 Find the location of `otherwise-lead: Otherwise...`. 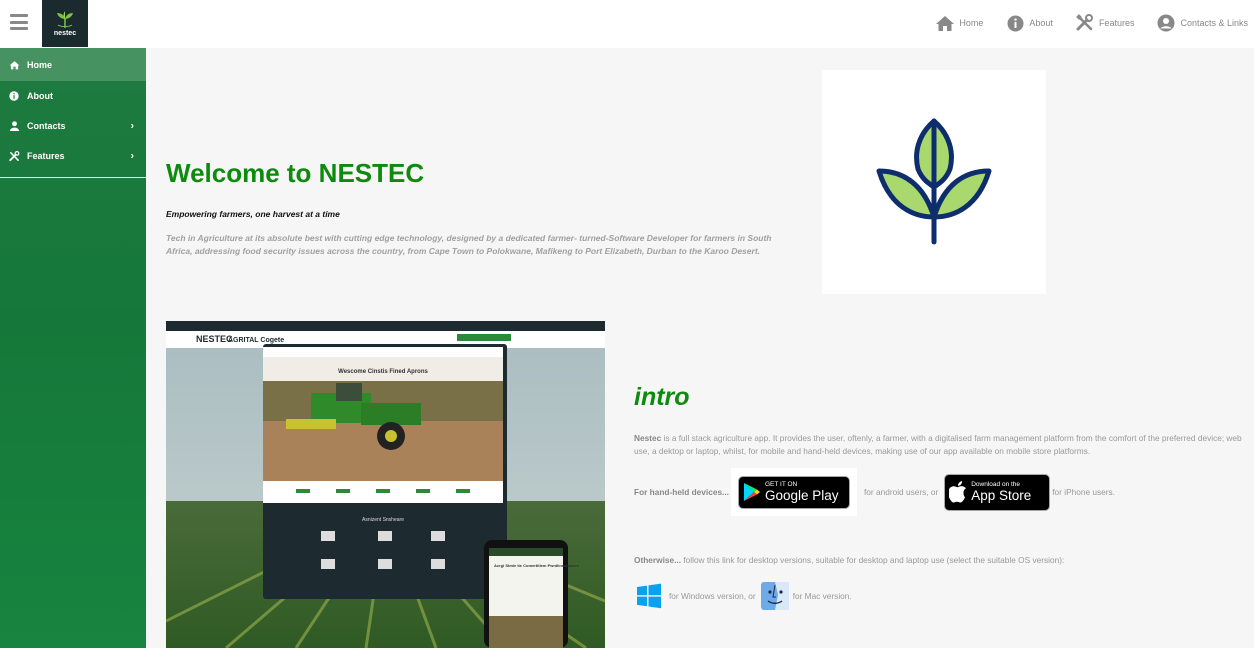

otherwise-lead: Otherwise... is located at coordinates (658, 560).